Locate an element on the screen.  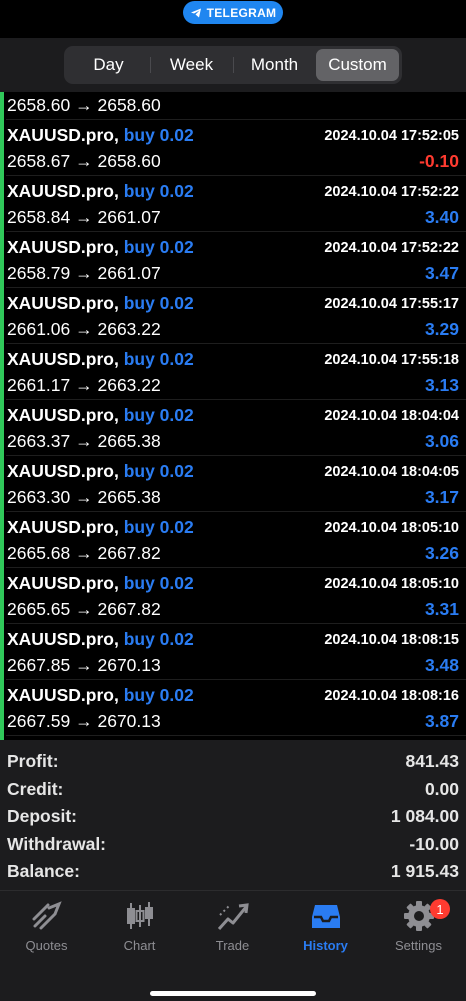
period-selector-bar: Day Week Month Custom is located at coordinates (233, 65).